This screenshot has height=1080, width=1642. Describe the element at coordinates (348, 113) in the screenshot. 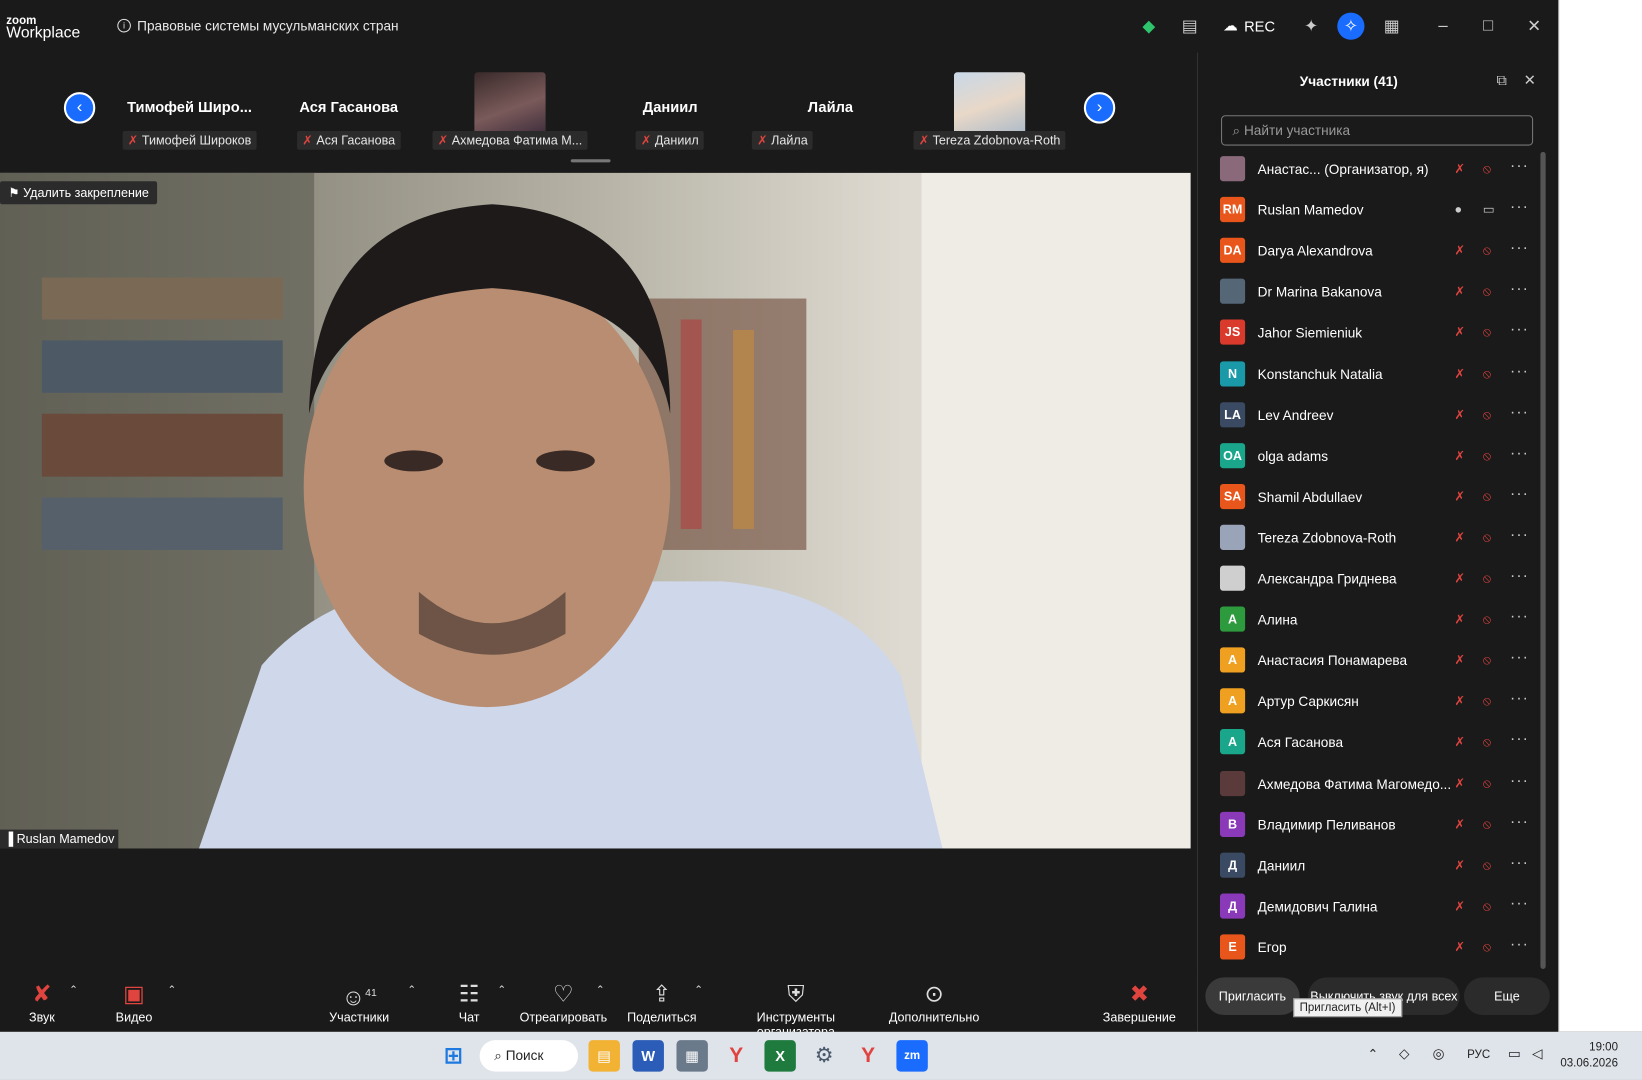

I see `strip-tile: Ася Гасанова ✗ Ася Гасанова` at that location.